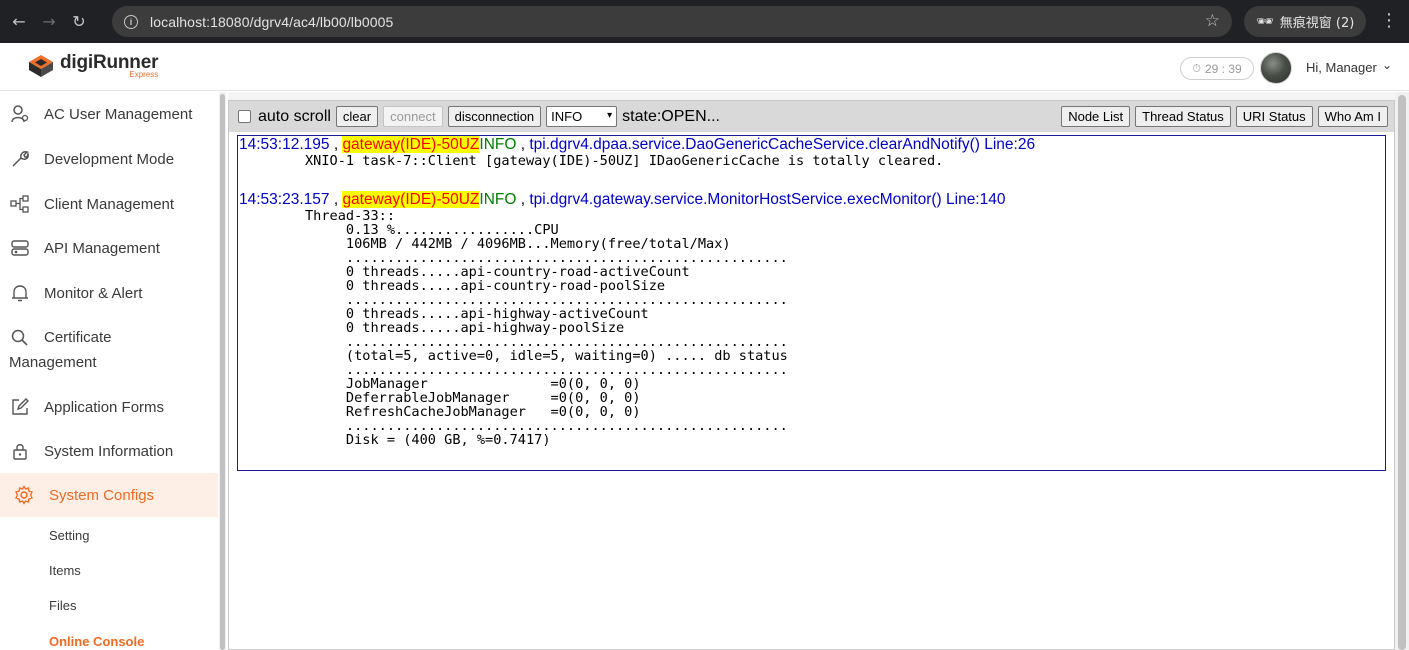 This screenshot has height=650, width=1409. I want to click on disconnection-button: disconnection, so click(494, 116).